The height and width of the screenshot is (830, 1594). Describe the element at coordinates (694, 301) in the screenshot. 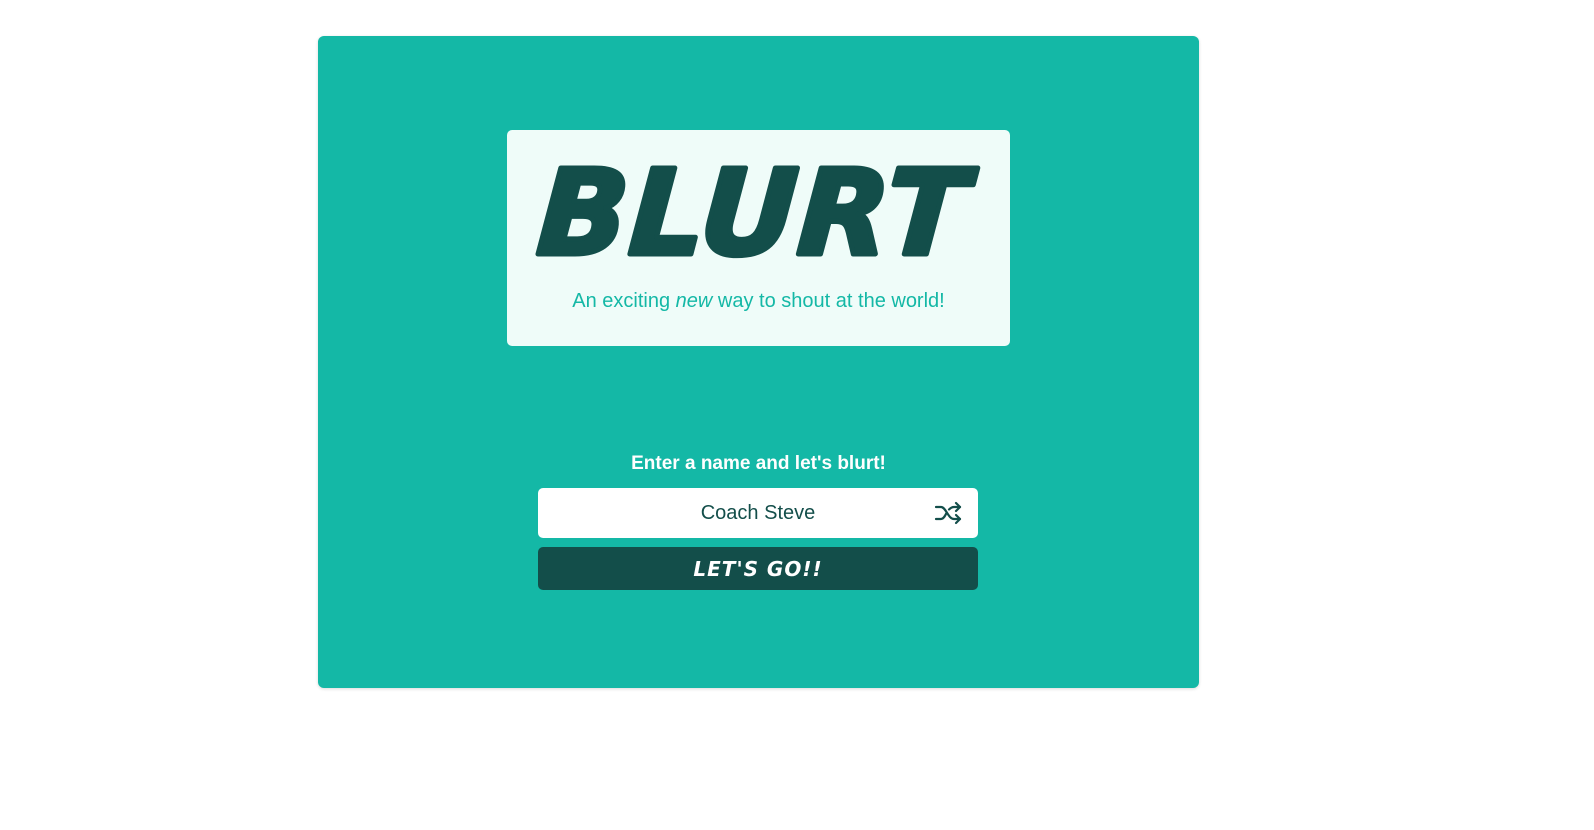

I see `tagline-emphasis: new` at that location.